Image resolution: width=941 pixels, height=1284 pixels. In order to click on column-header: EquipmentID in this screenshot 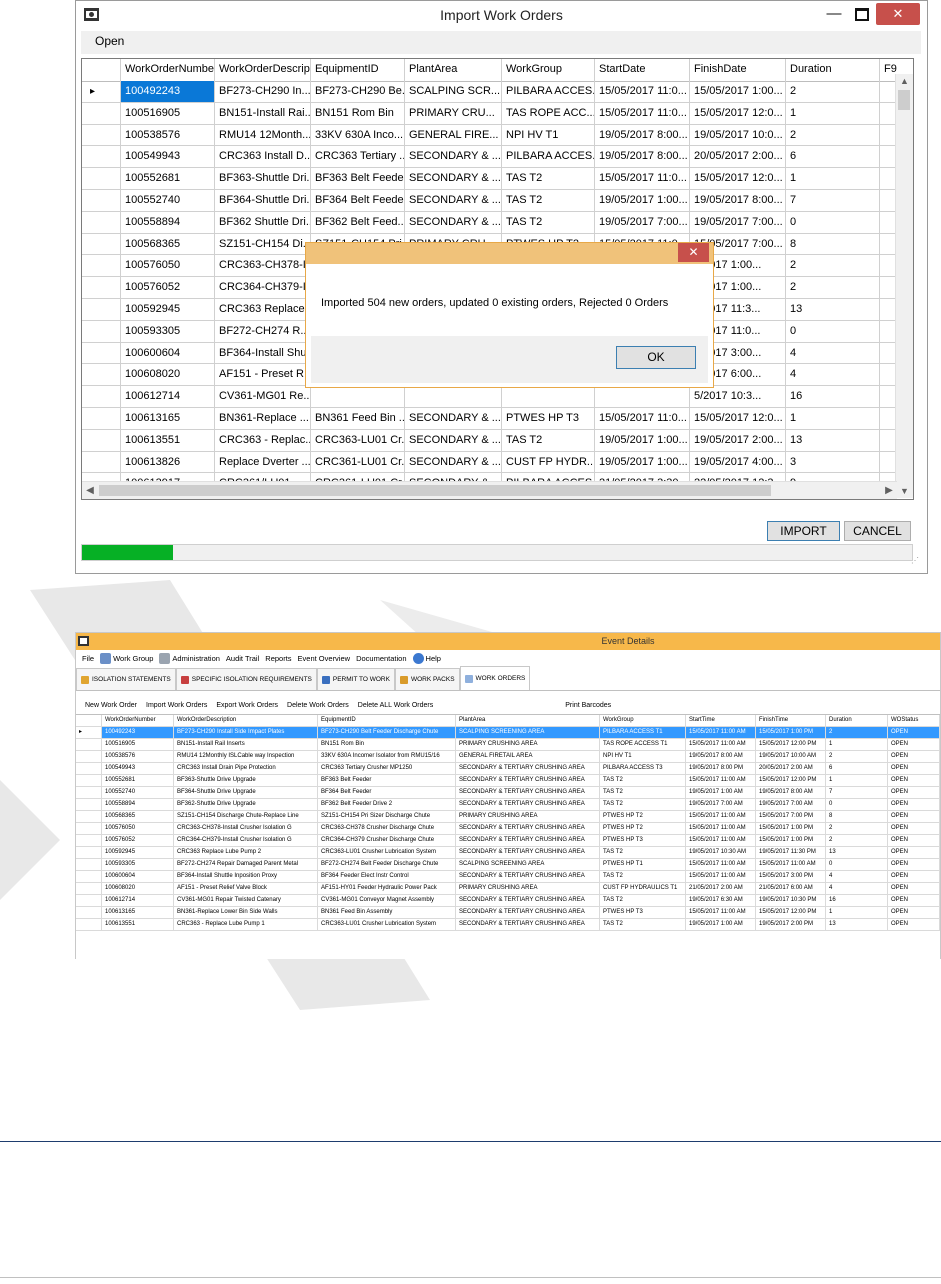, I will do `click(387, 720)`.